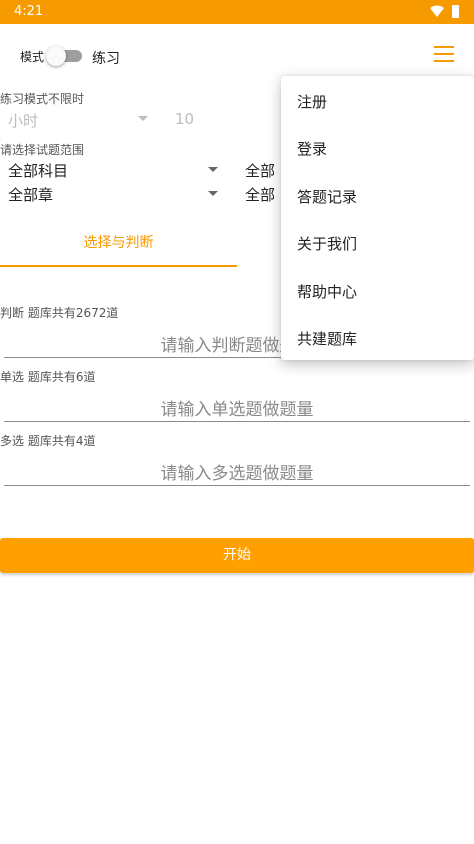 The height and width of the screenshot is (844, 474). Describe the element at coordinates (29, 11) in the screenshot. I see `status-time: 4:21` at that location.